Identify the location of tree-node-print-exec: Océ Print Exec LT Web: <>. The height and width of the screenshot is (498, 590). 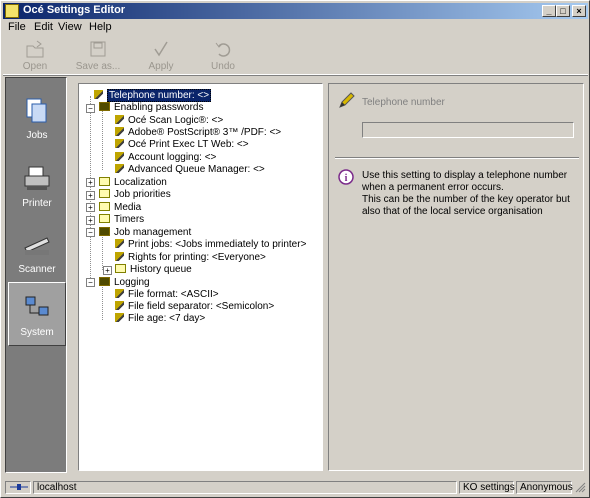
(182, 145).